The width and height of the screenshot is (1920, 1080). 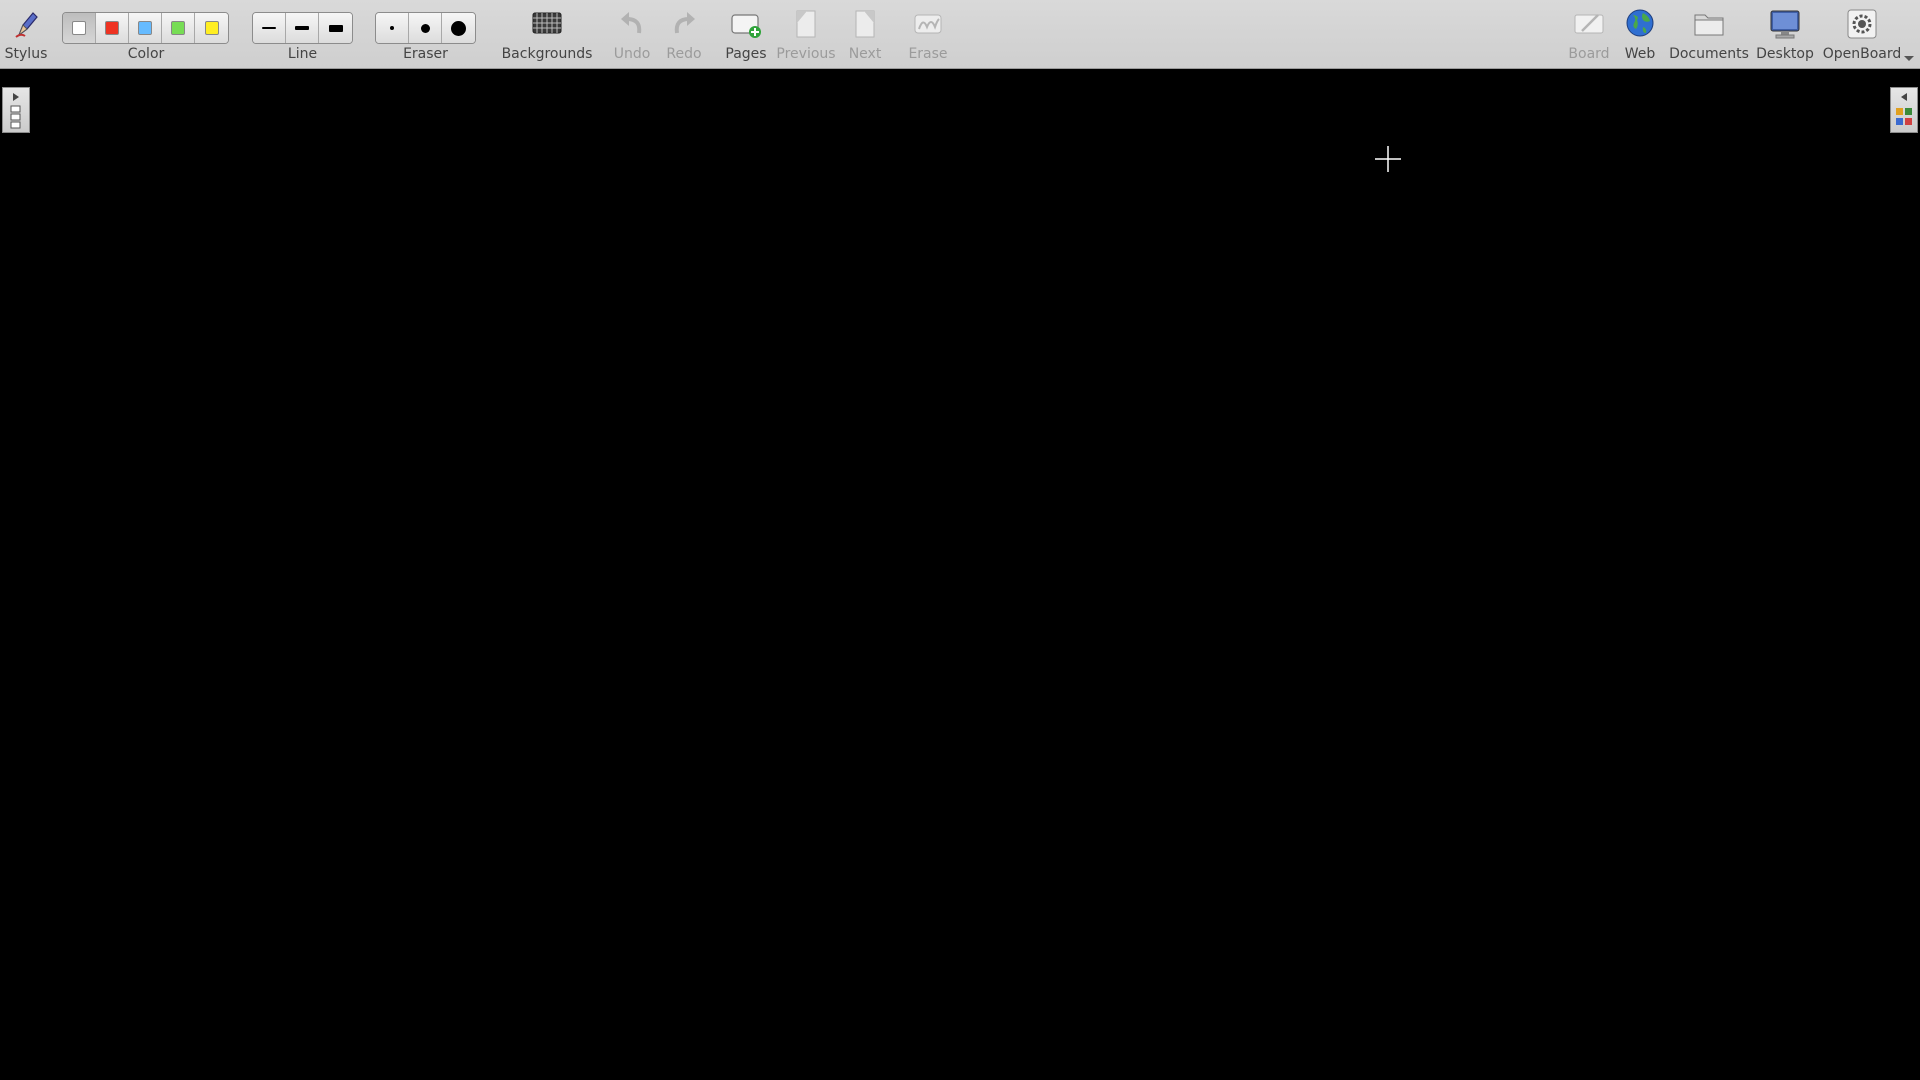 I want to click on desktop-label: Desktop, so click(x=1785, y=54).